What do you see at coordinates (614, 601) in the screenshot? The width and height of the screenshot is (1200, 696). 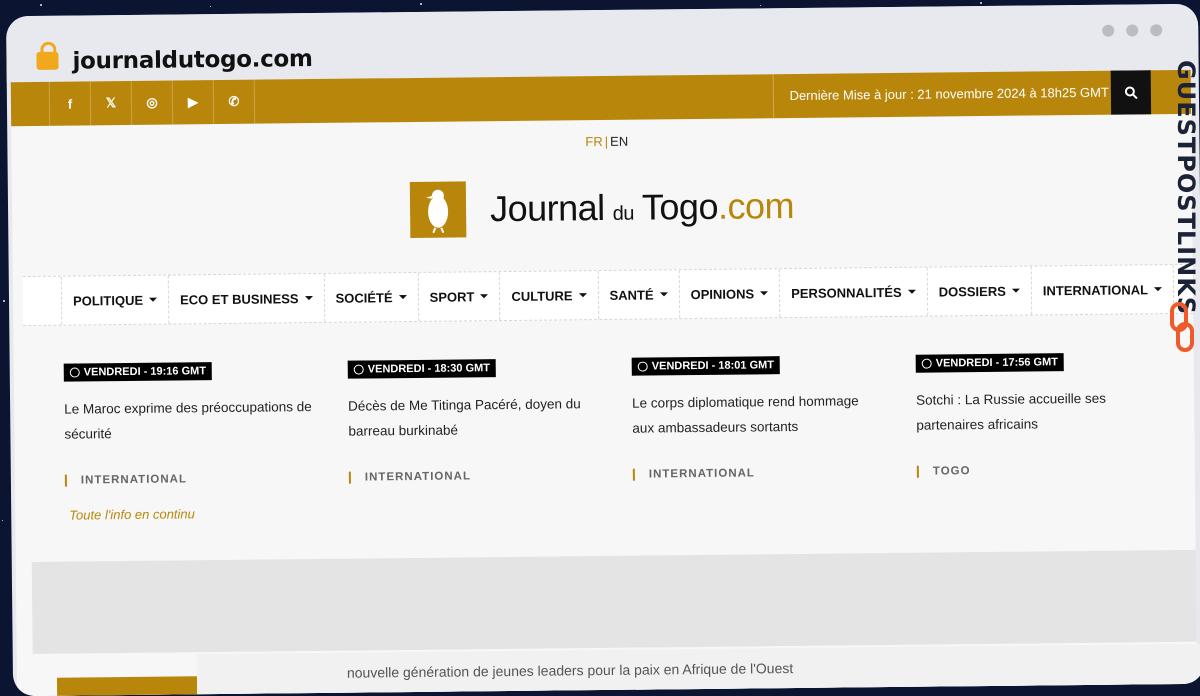 I see `ad-banner-area` at bounding box center [614, 601].